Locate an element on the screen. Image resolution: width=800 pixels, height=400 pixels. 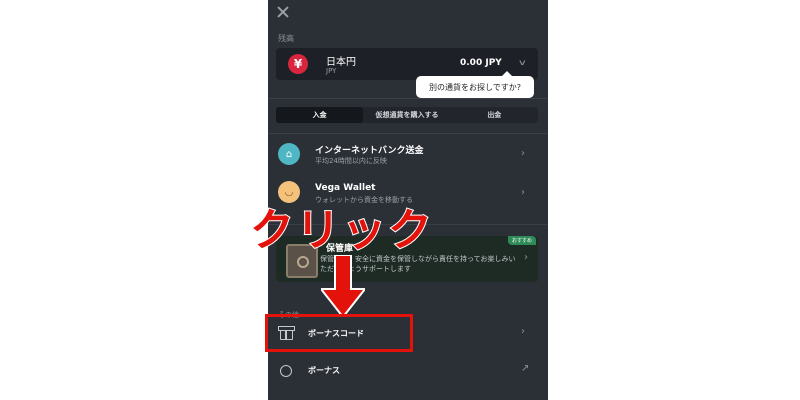
method-bank-transfer: ⌂ インターネットバンク送金 平均24時間以内に反映 › is located at coordinates (408, 154).